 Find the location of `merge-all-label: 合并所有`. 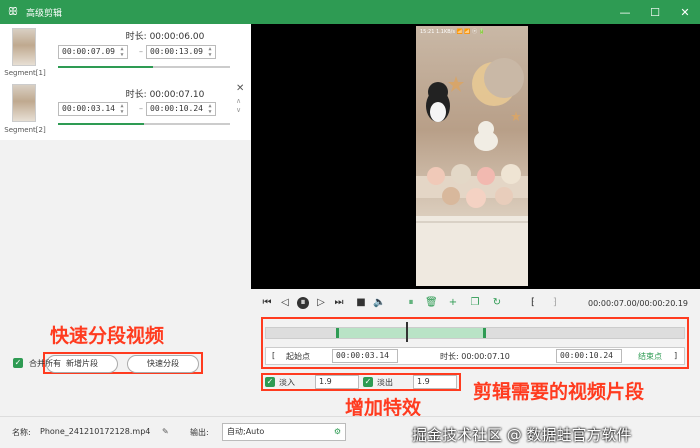

merge-all-label: 合并所有 is located at coordinates (45, 363).